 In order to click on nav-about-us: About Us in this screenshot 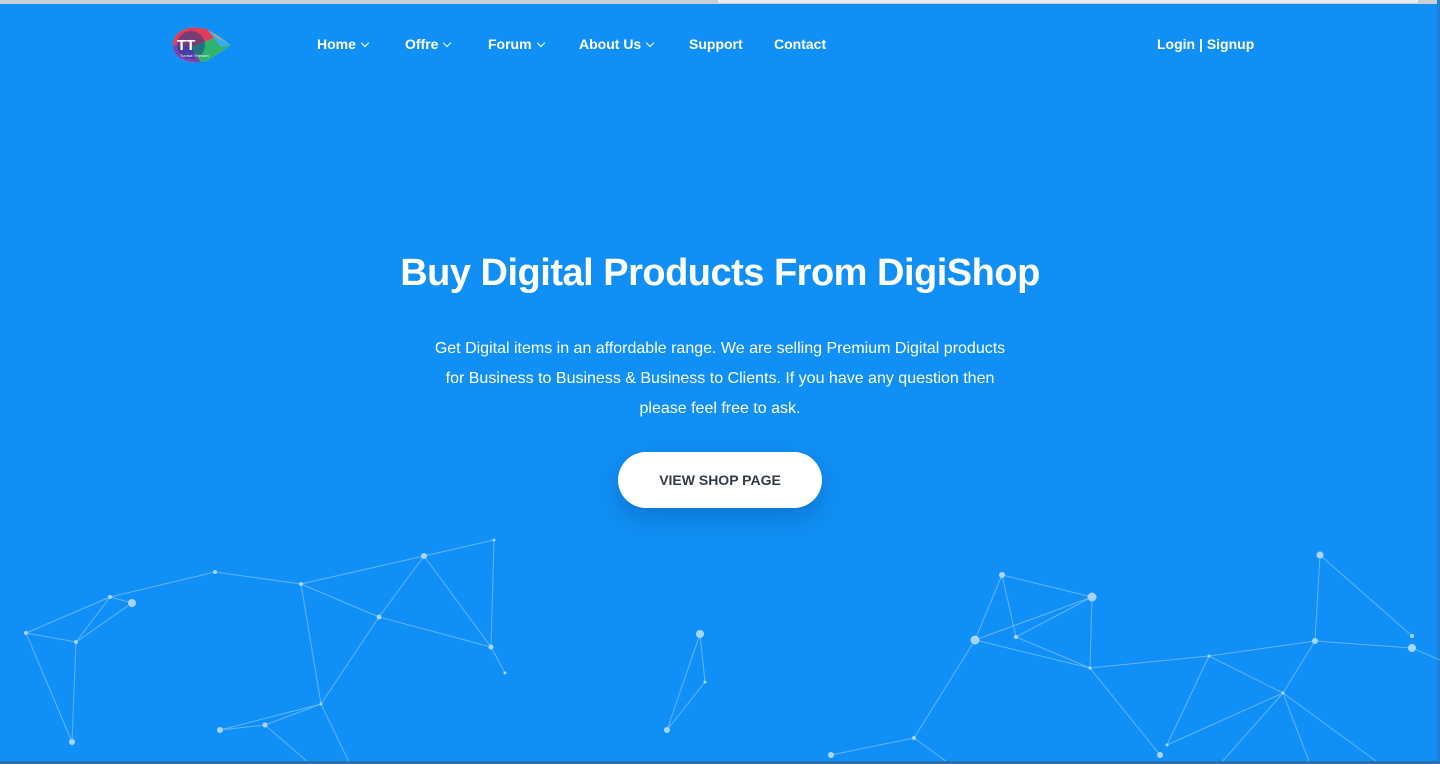, I will do `click(617, 44)`.